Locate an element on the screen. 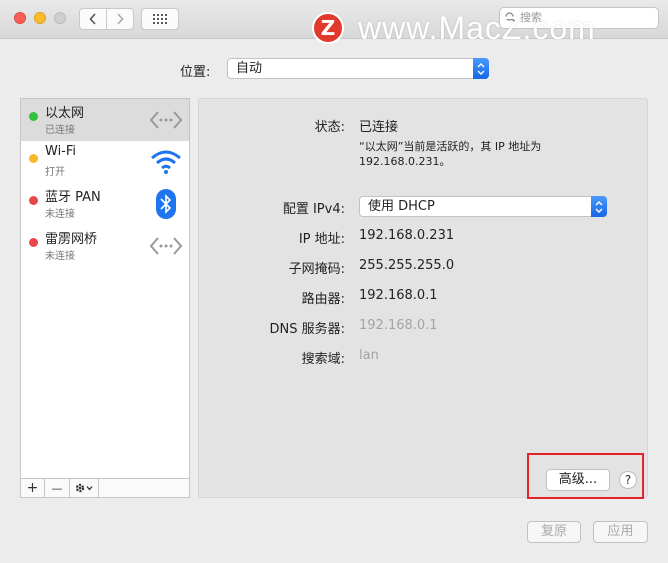 This screenshot has height=563, width=668. watermark-text: www.MacZ.com is located at coordinates (477, 27).